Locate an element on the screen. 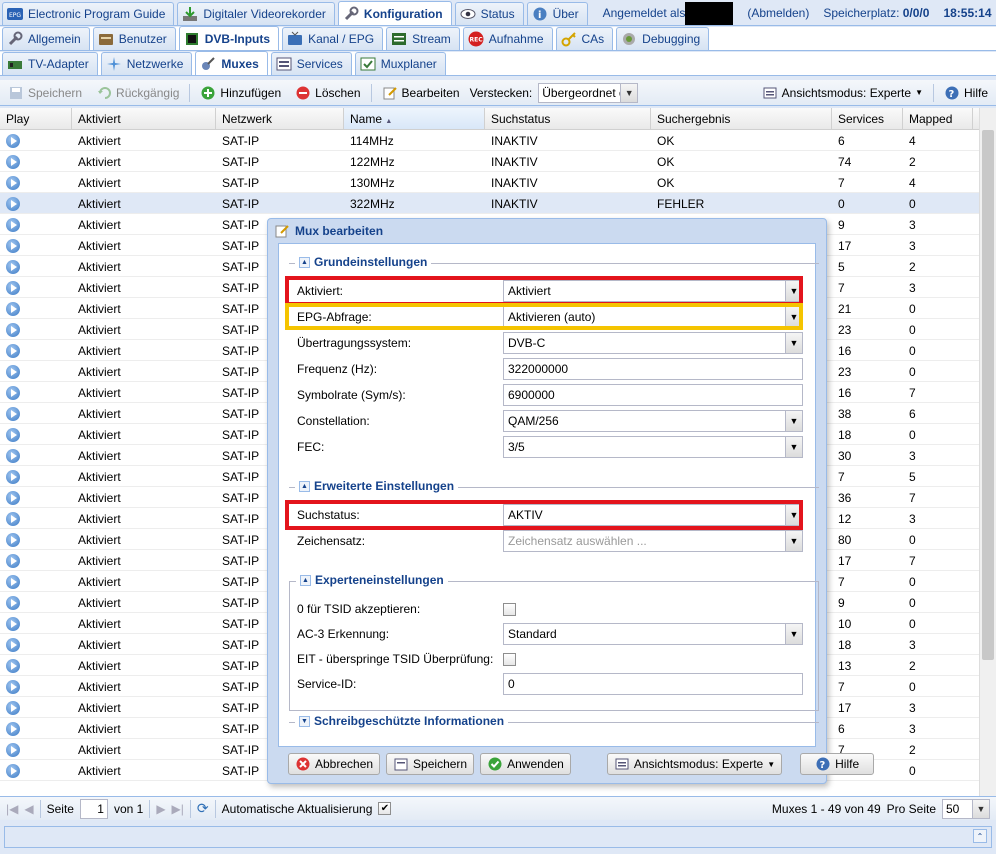  tab-status: Status is located at coordinates (489, 13).